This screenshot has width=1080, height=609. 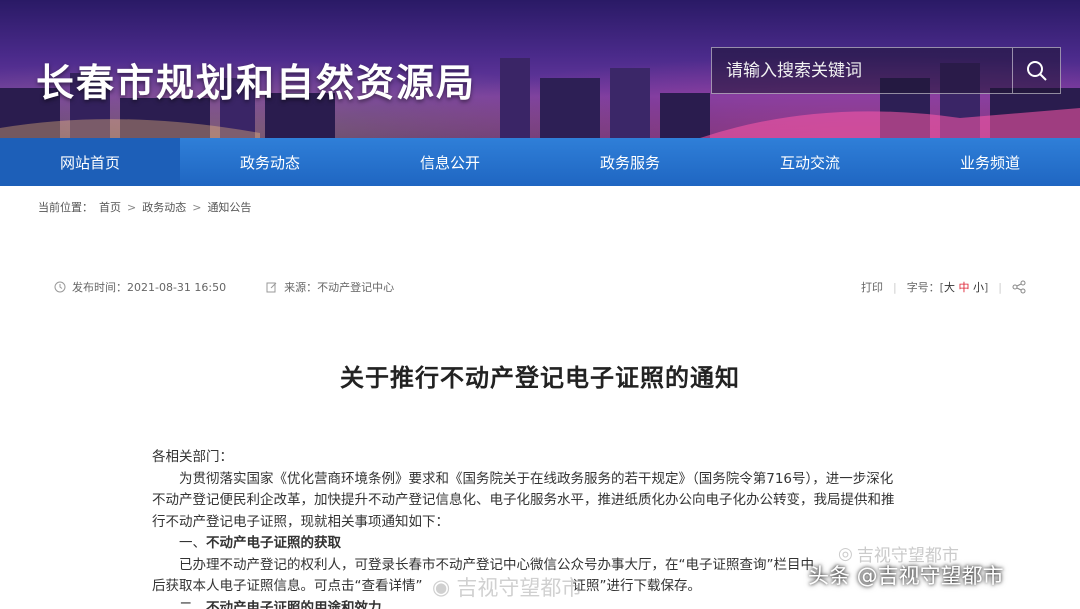 What do you see at coordinates (65, 207) in the screenshot?
I see `breadcrumb-prefix: 当前位置：` at bounding box center [65, 207].